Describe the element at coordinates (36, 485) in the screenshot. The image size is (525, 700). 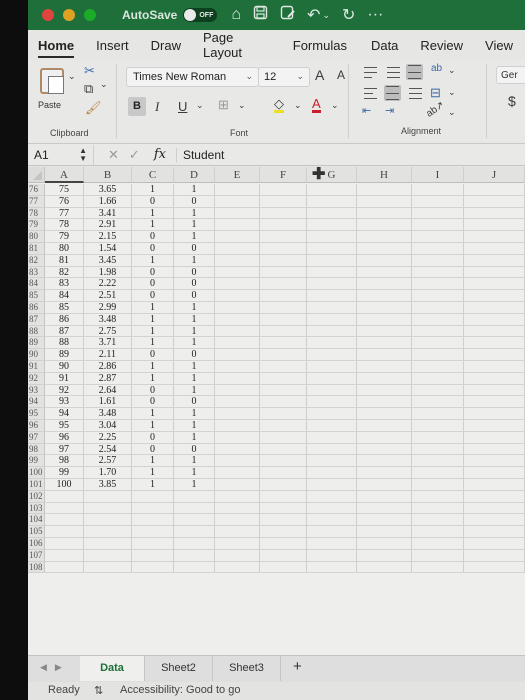
I see `row-header: 101` at that location.